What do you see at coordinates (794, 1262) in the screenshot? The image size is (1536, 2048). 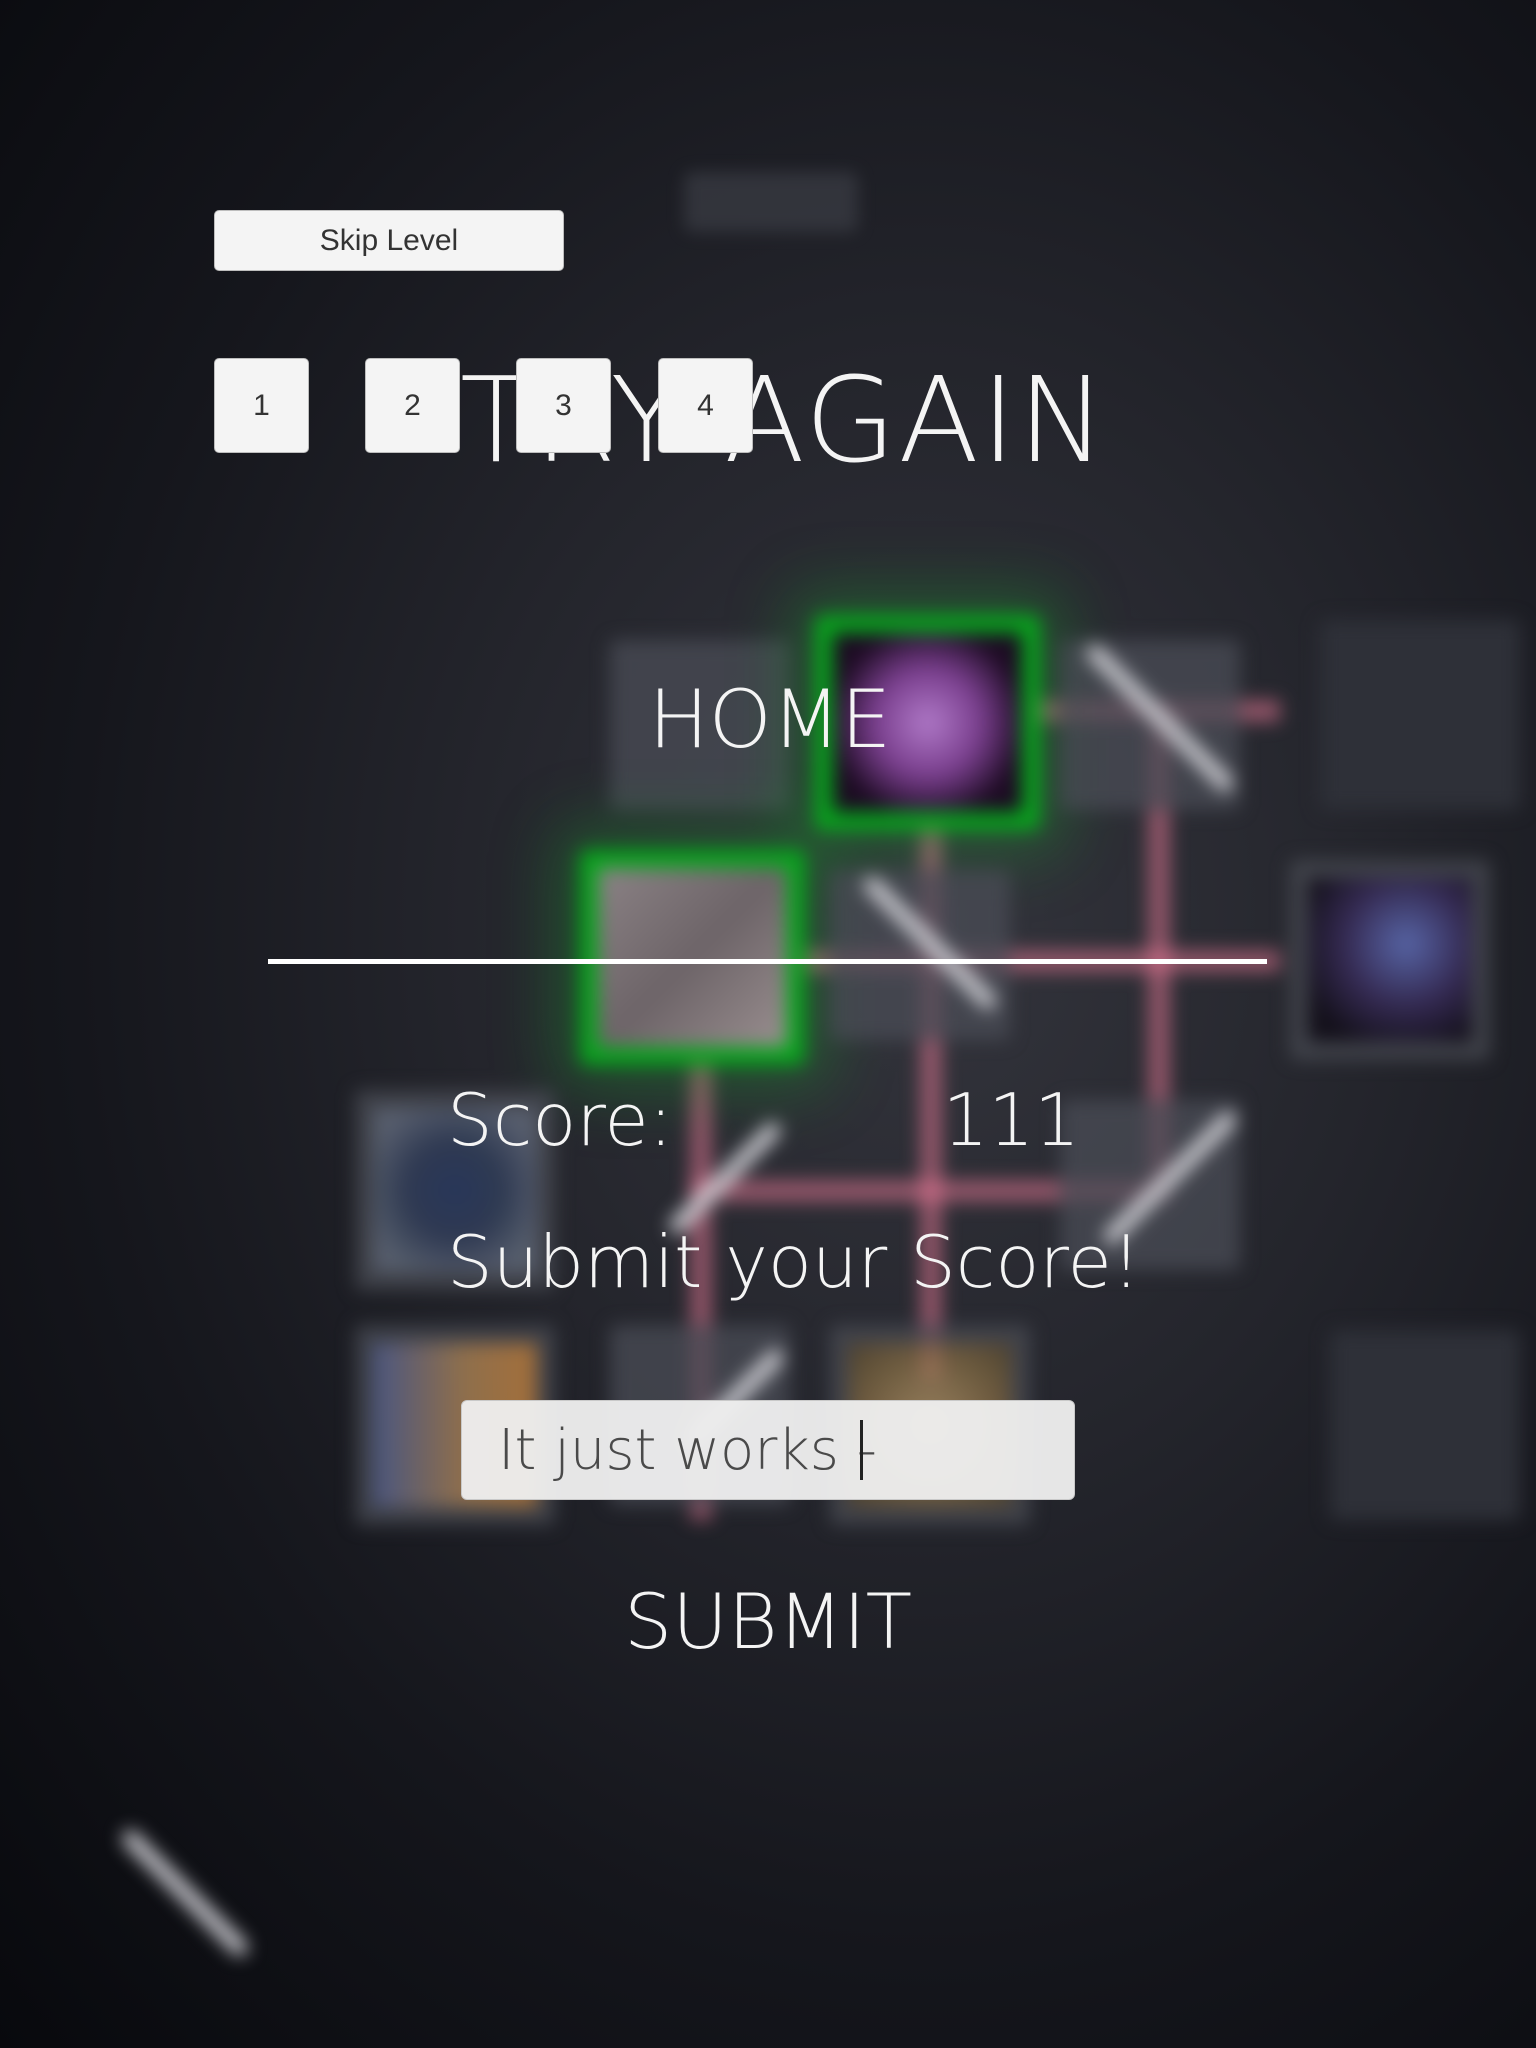 I see `submit-prompt: Submit your Score!` at bounding box center [794, 1262].